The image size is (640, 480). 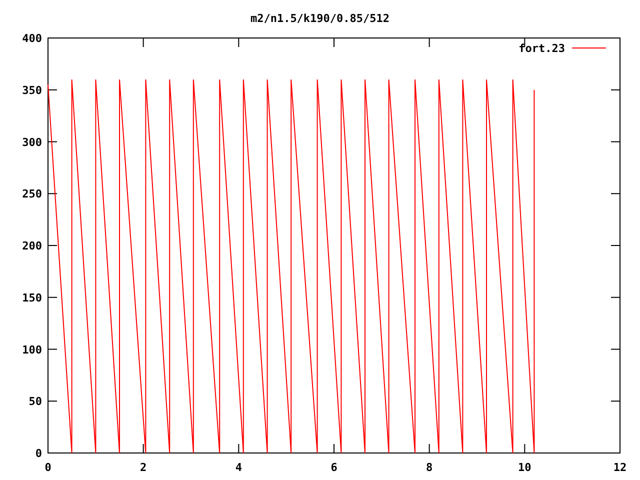 I want to click on y-tick-label: 0, so click(x=38, y=453).